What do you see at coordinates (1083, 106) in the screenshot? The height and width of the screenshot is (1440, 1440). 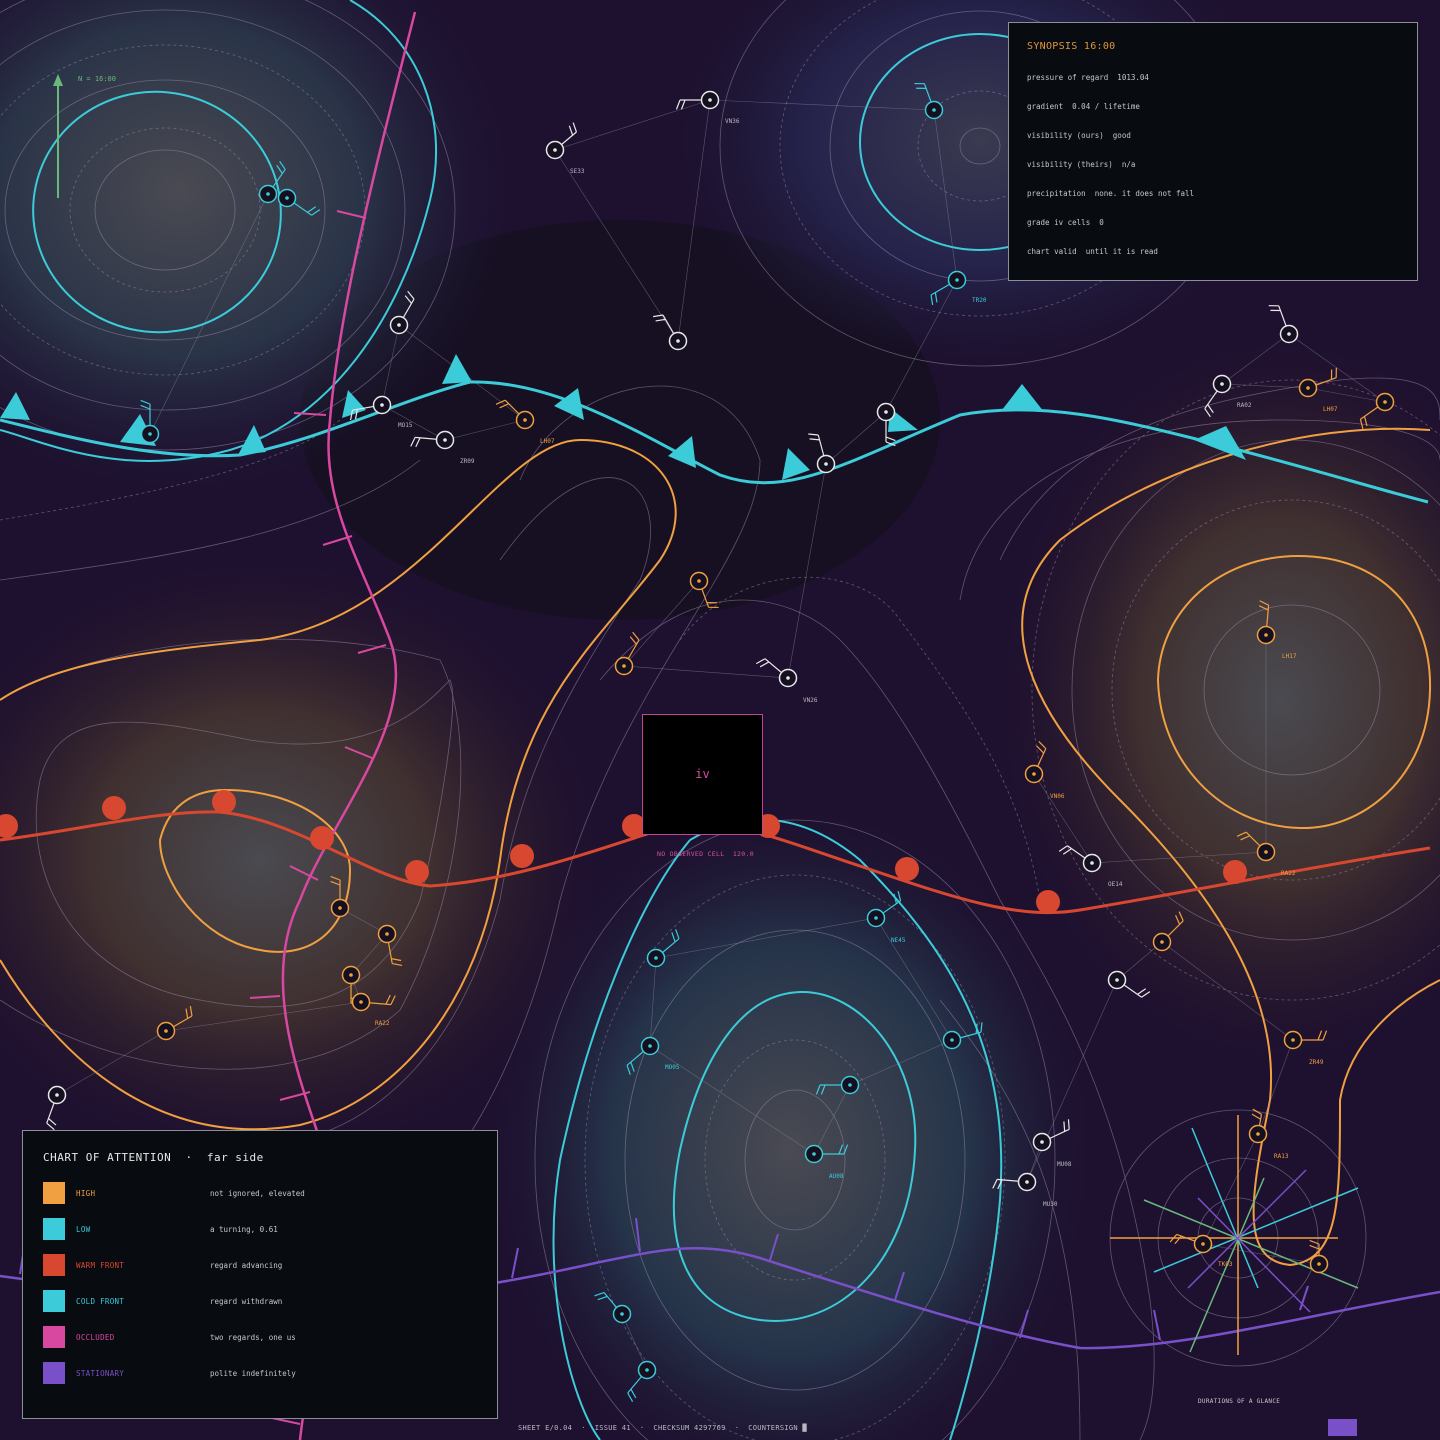 I see `synopsis-line: gradient 0.04 / lifetime` at bounding box center [1083, 106].